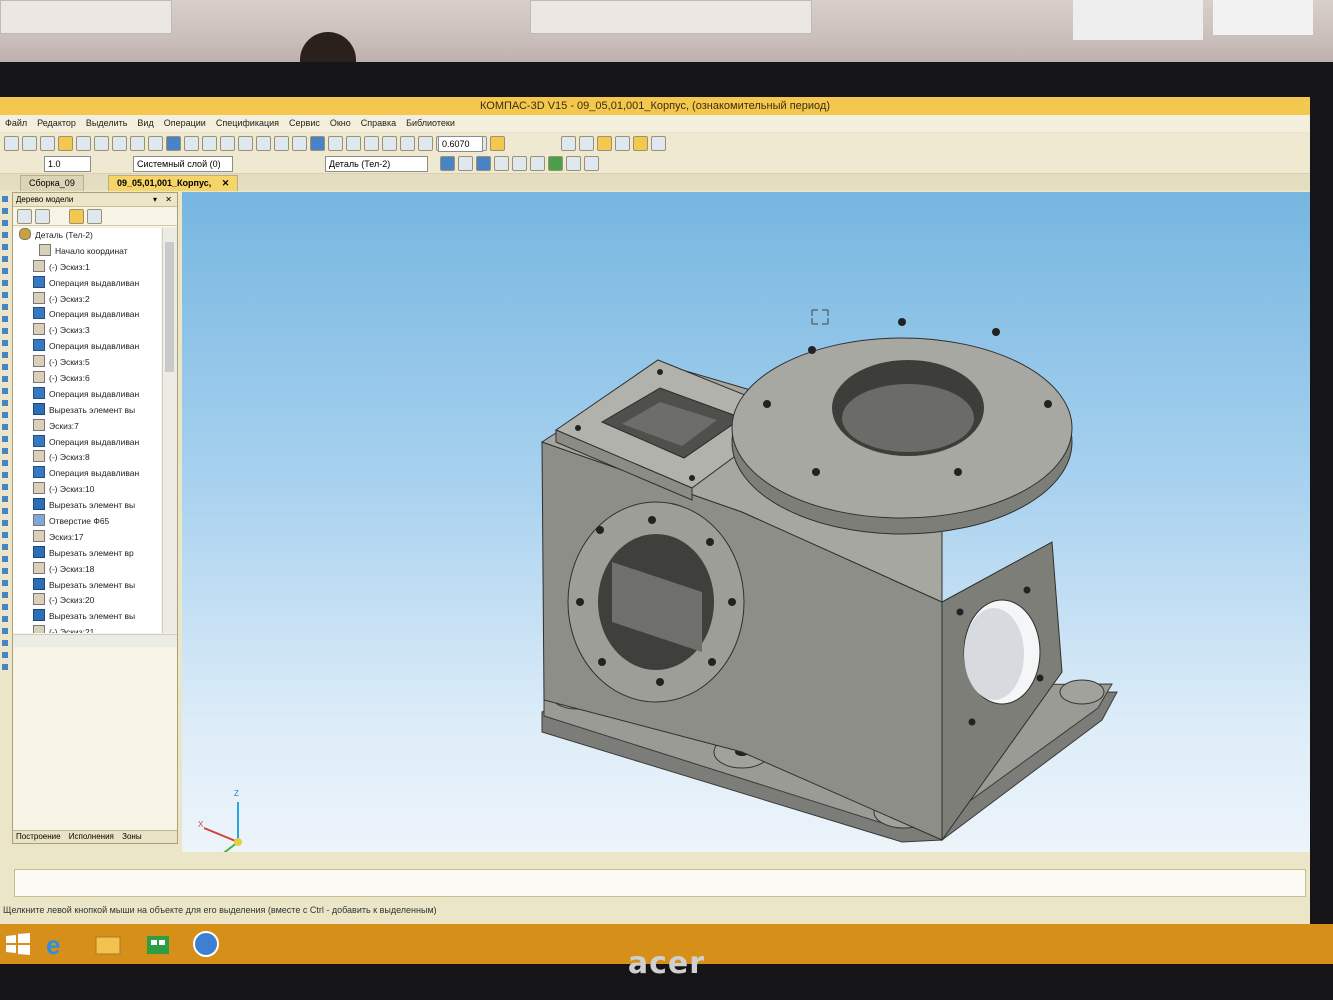 Image resolution: width=1333 pixels, height=1000 pixels. Describe the element at coordinates (87, 458) in the screenshot. I see `tree-node: (-) Эскиз:8` at that location.